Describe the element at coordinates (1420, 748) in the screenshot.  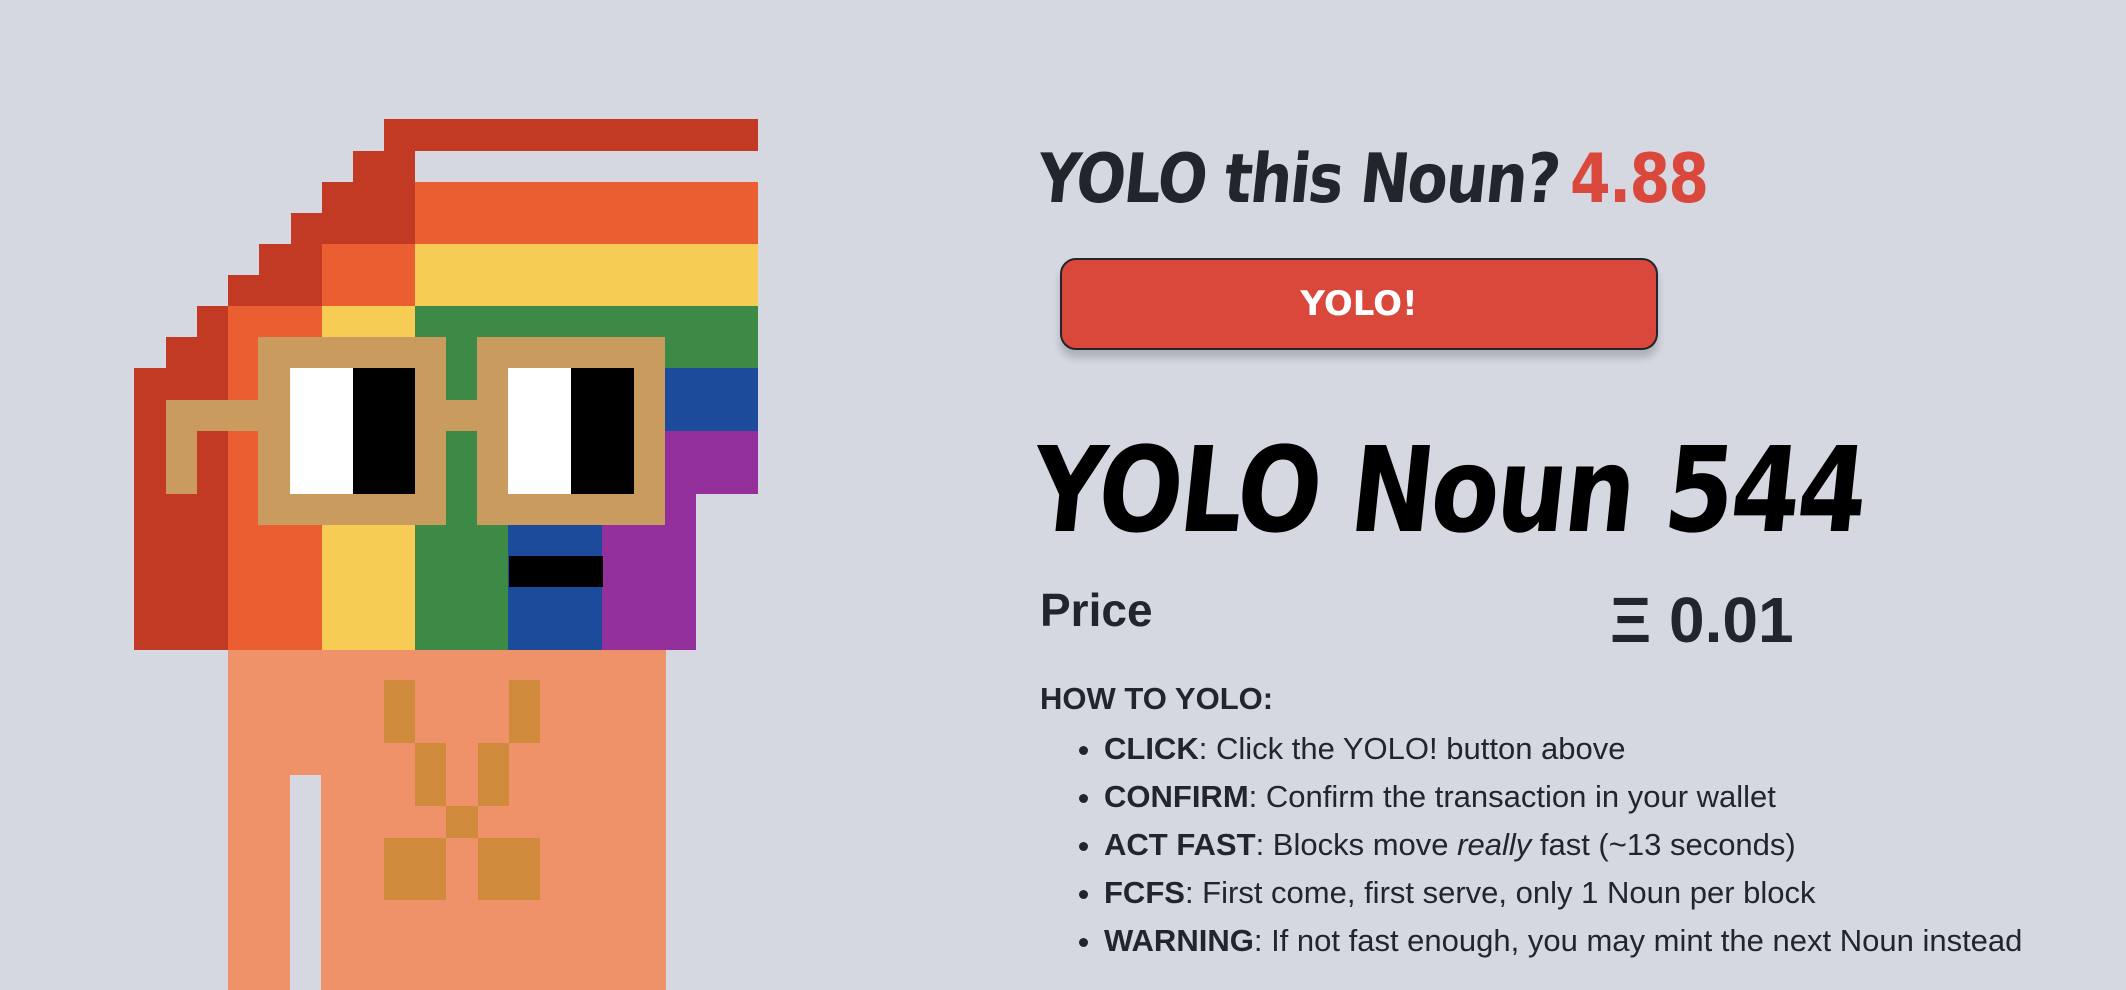
I see `step-text: Click the YOLO! button above` at that location.